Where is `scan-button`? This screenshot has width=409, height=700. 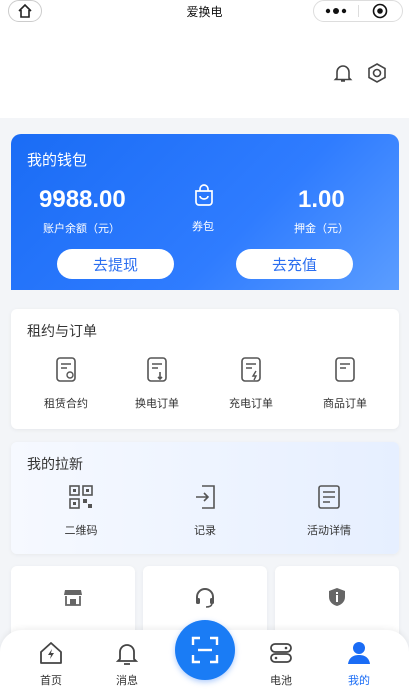
scan-button is located at coordinates (205, 650).